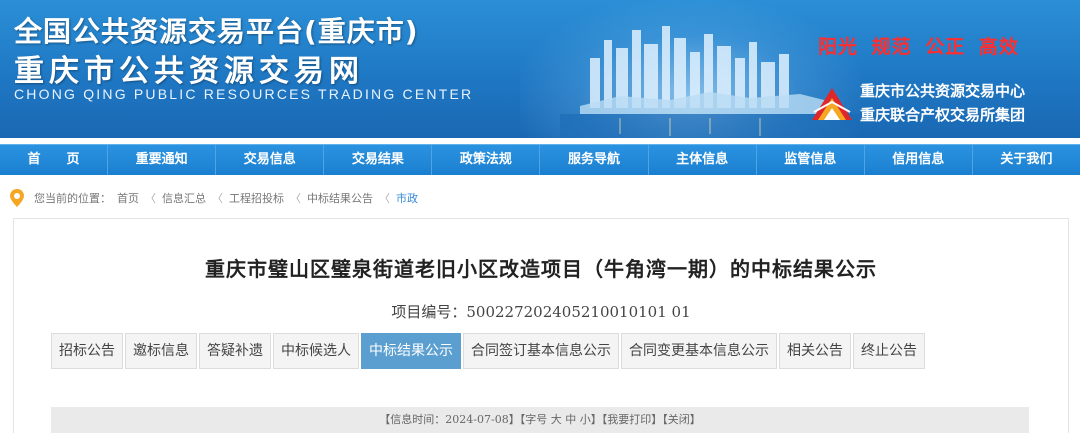 Image resolution: width=1080 pixels, height=433 pixels. I want to click on page-title: 重庆市璧山区璧泉街道老旧小区改造项目（牛角湾一期）的中标结果公示, so click(541, 269).